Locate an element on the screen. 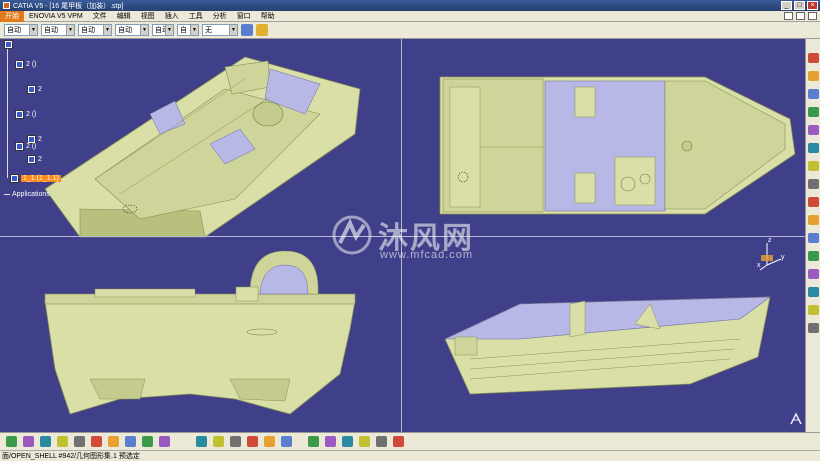 Image resolution: width=820 pixels, height=461 pixels. doc-close-icon is located at coordinates (812, 16).